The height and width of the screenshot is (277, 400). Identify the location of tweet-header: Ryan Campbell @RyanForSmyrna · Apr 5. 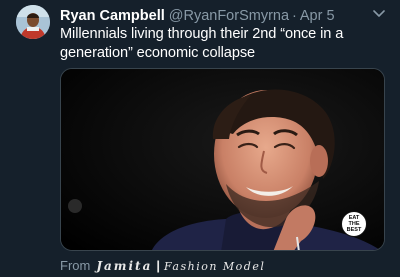
(214, 16).